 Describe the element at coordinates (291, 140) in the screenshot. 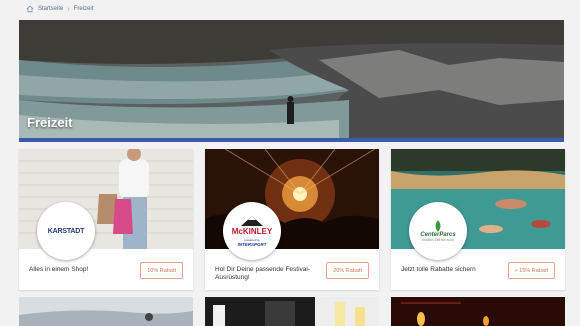

I see `hero-accent-bar` at that location.